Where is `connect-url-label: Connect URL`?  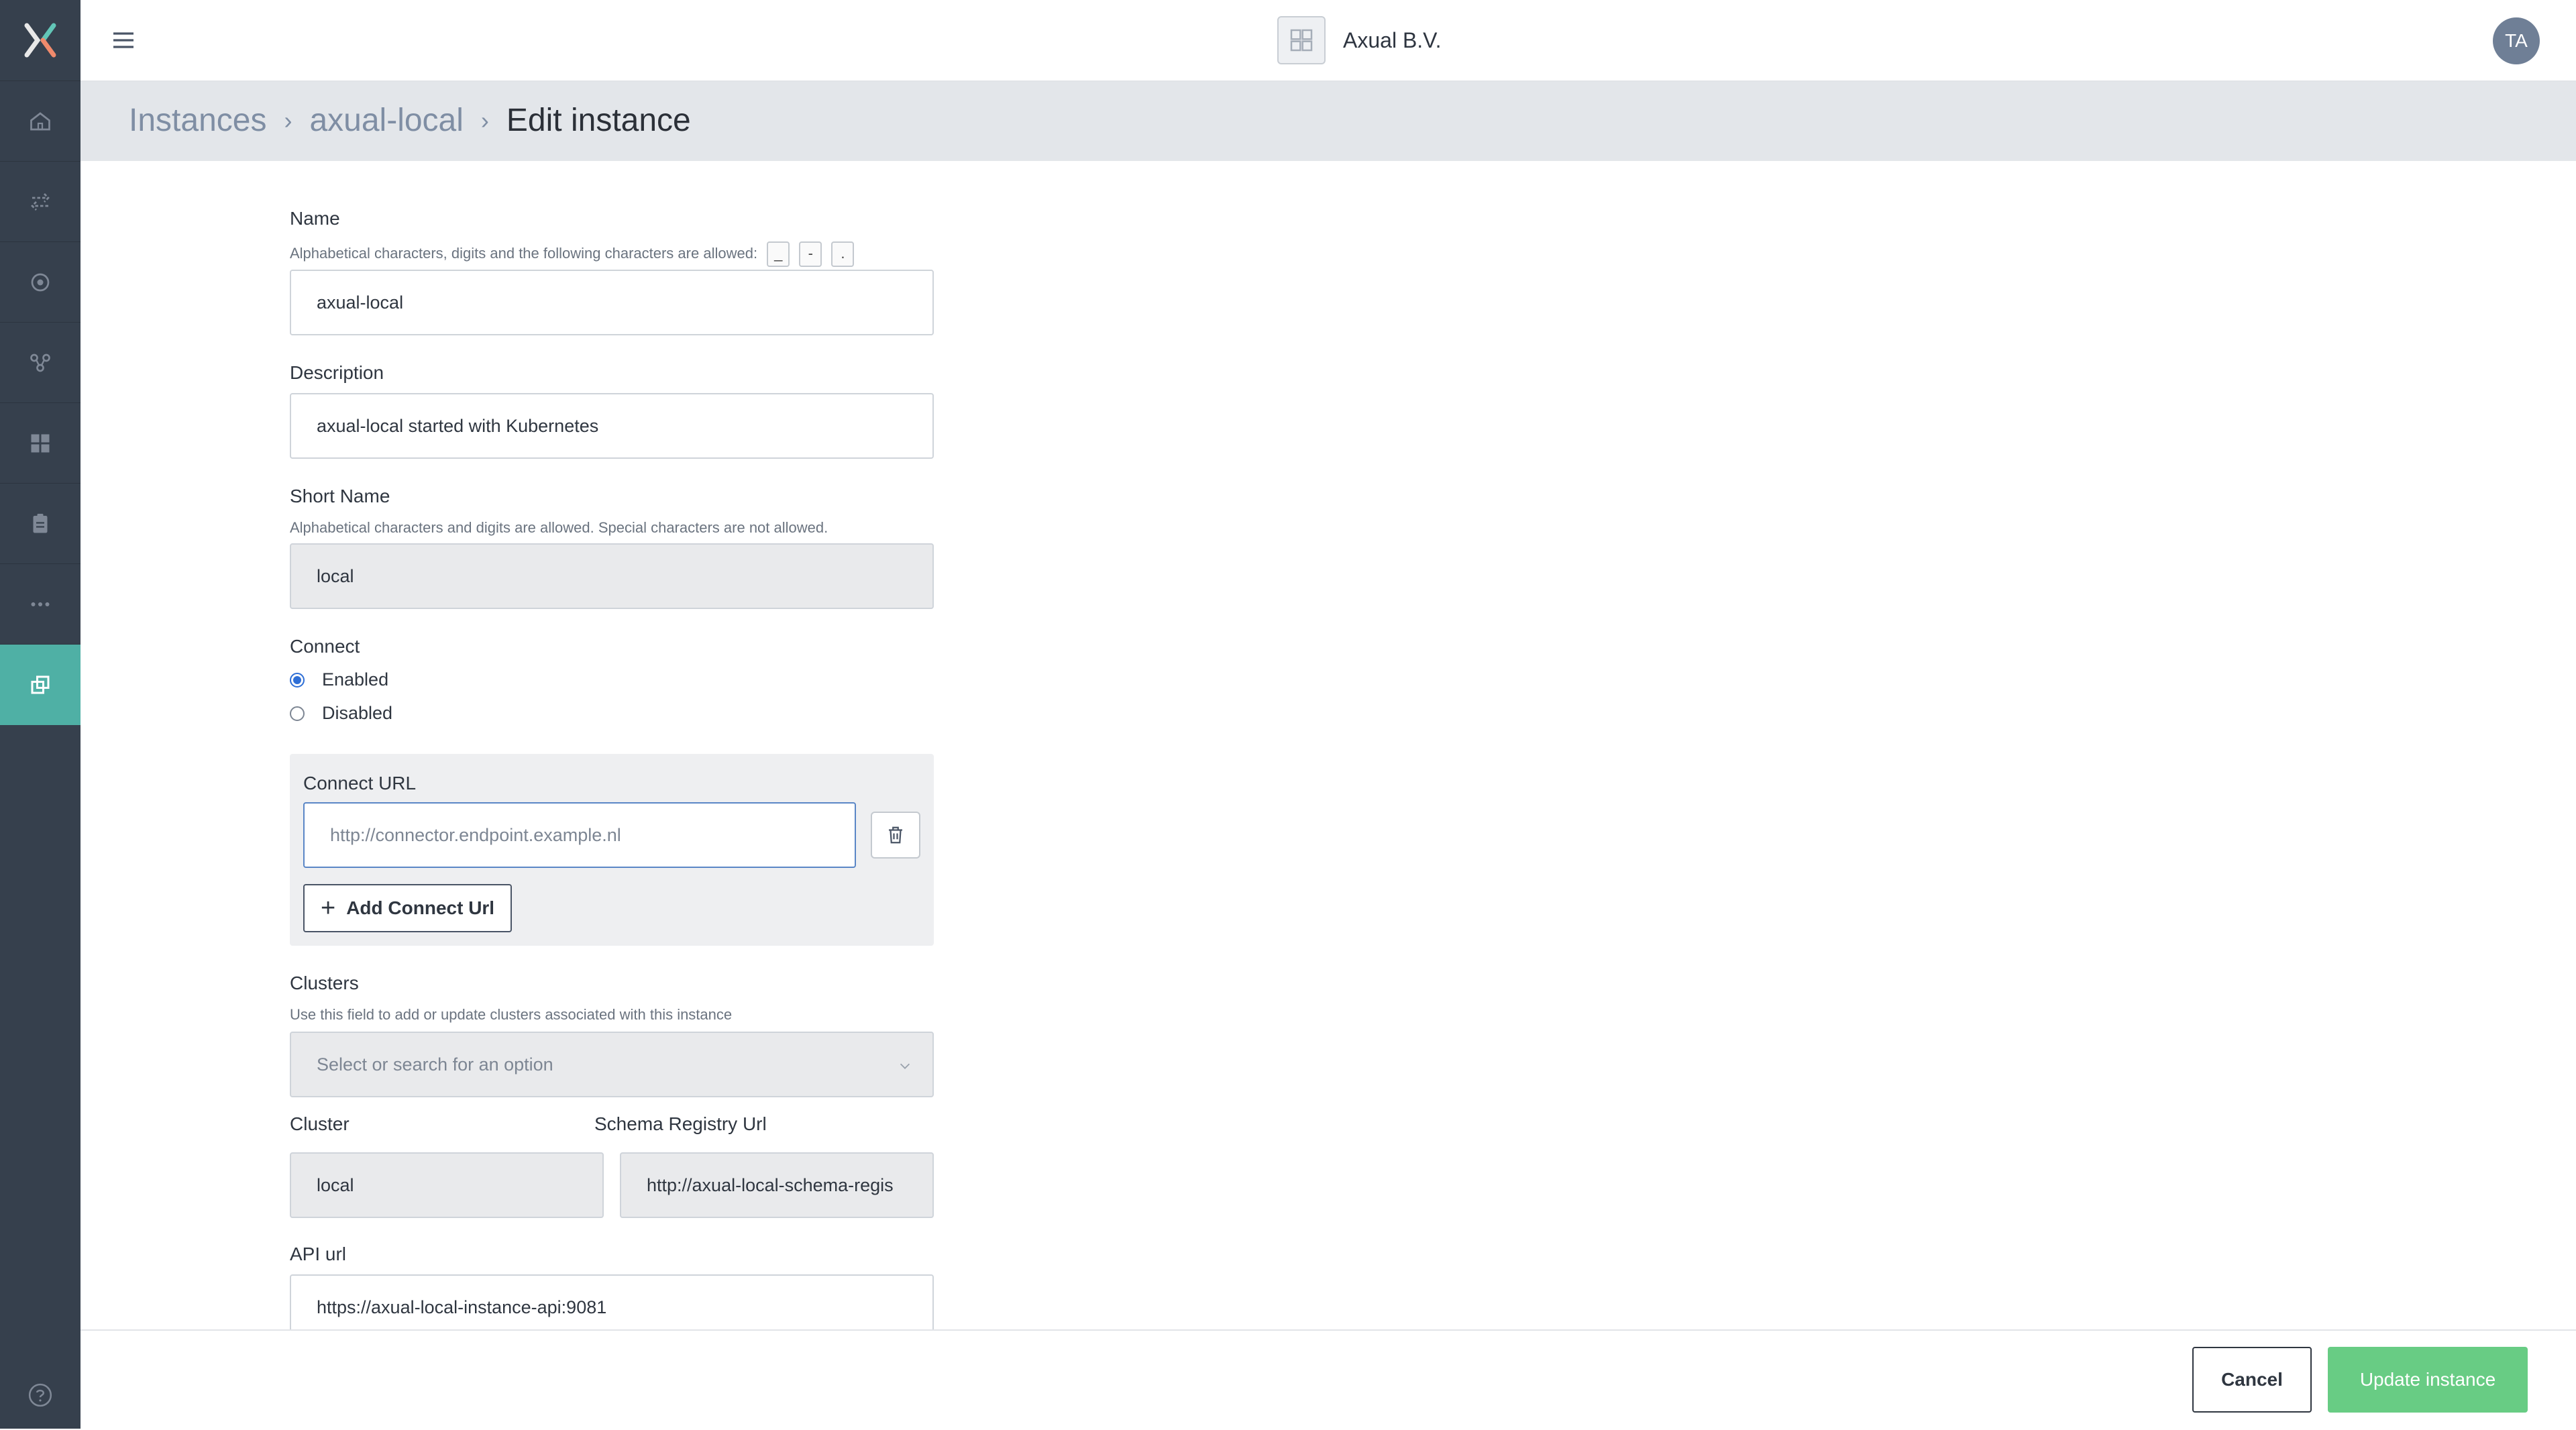 connect-url-label: Connect URL is located at coordinates (360, 783).